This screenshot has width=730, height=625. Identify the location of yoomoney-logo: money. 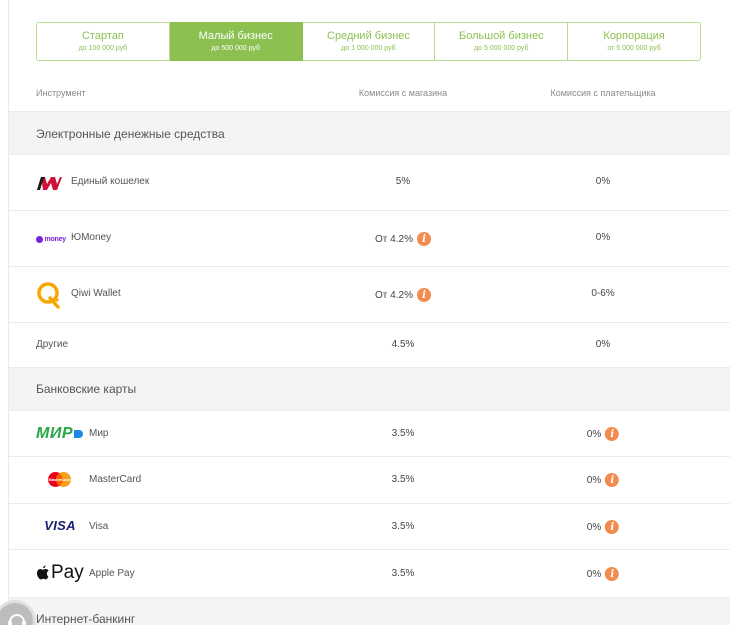
(51, 239).